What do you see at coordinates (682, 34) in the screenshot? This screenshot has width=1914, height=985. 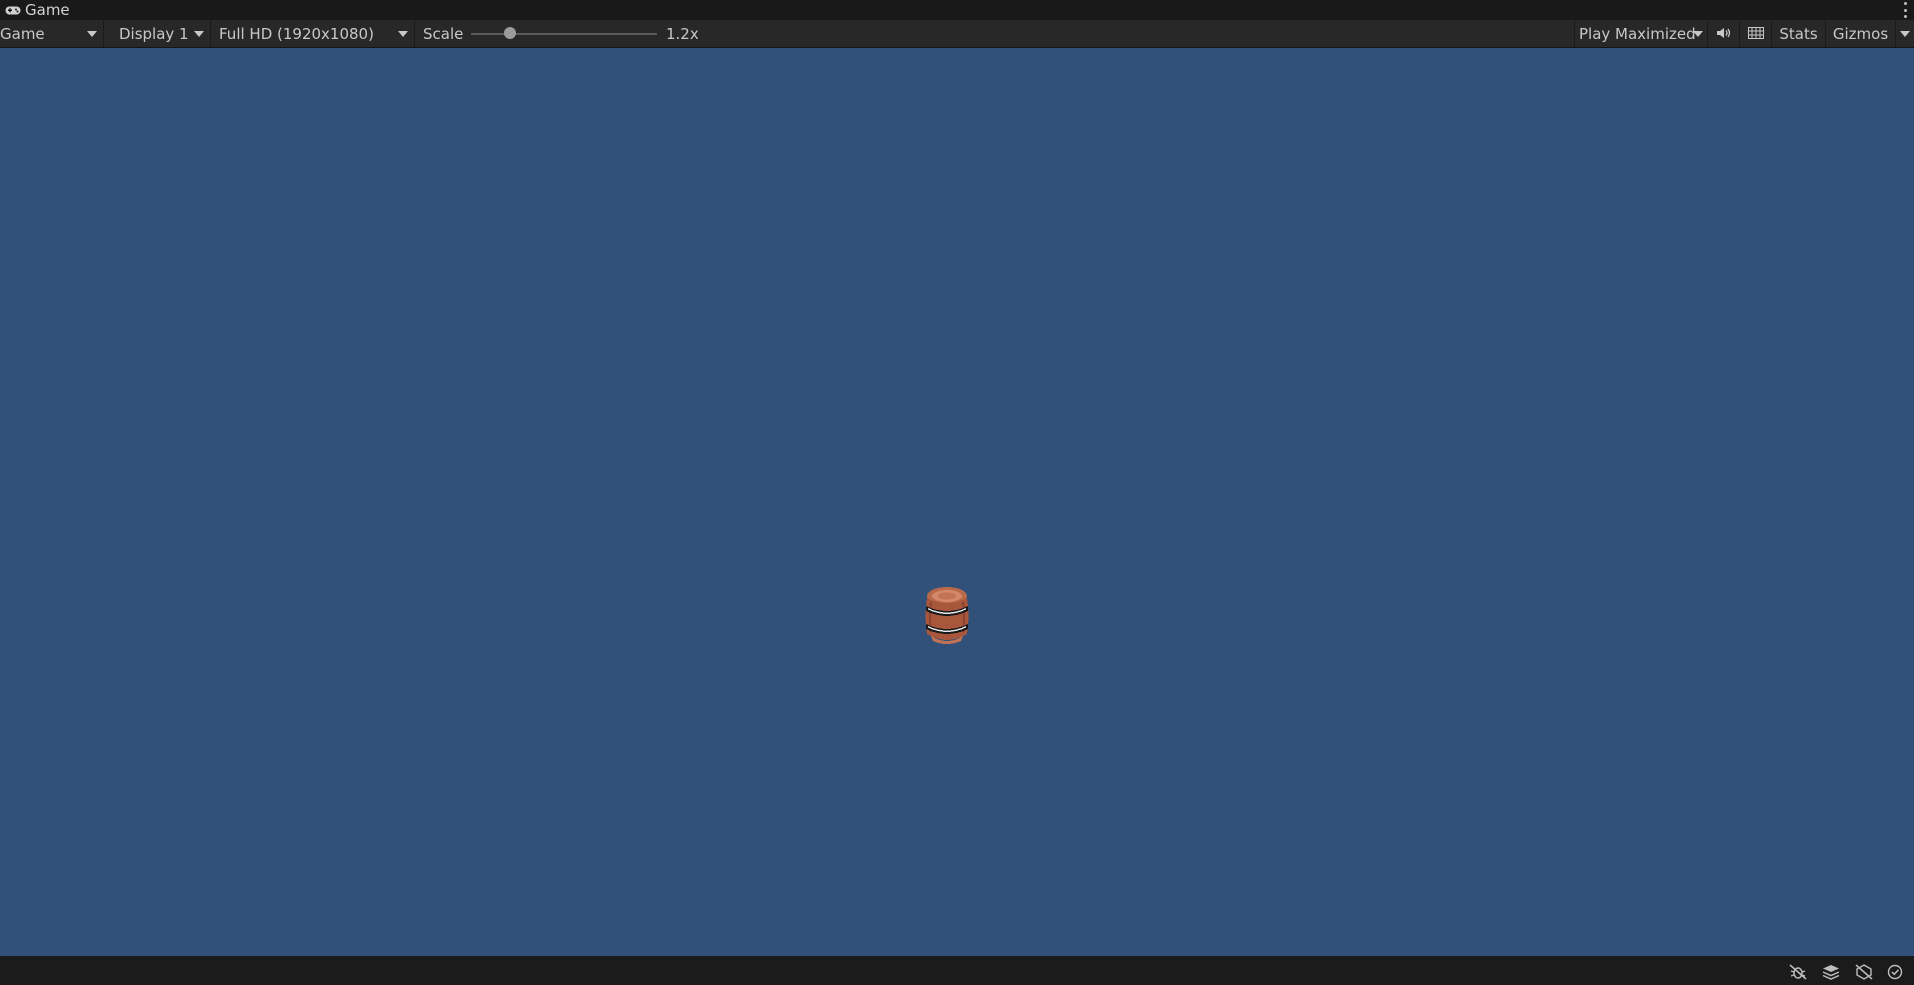 I see `scale-value: 1.2x` at bounding box center [682, 34].